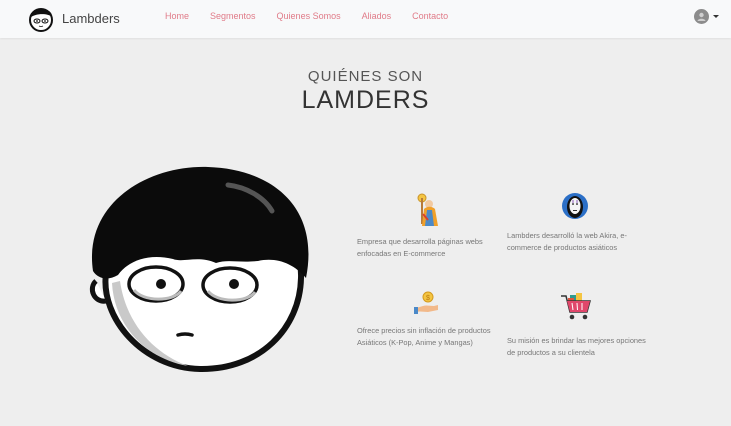 The width and height of the screenshot is (731, 426). What do you see at coordinates (430, 16) in the screenshot?
I see `nav-link-contacto: Contacto` at bounding box center [430, 16].